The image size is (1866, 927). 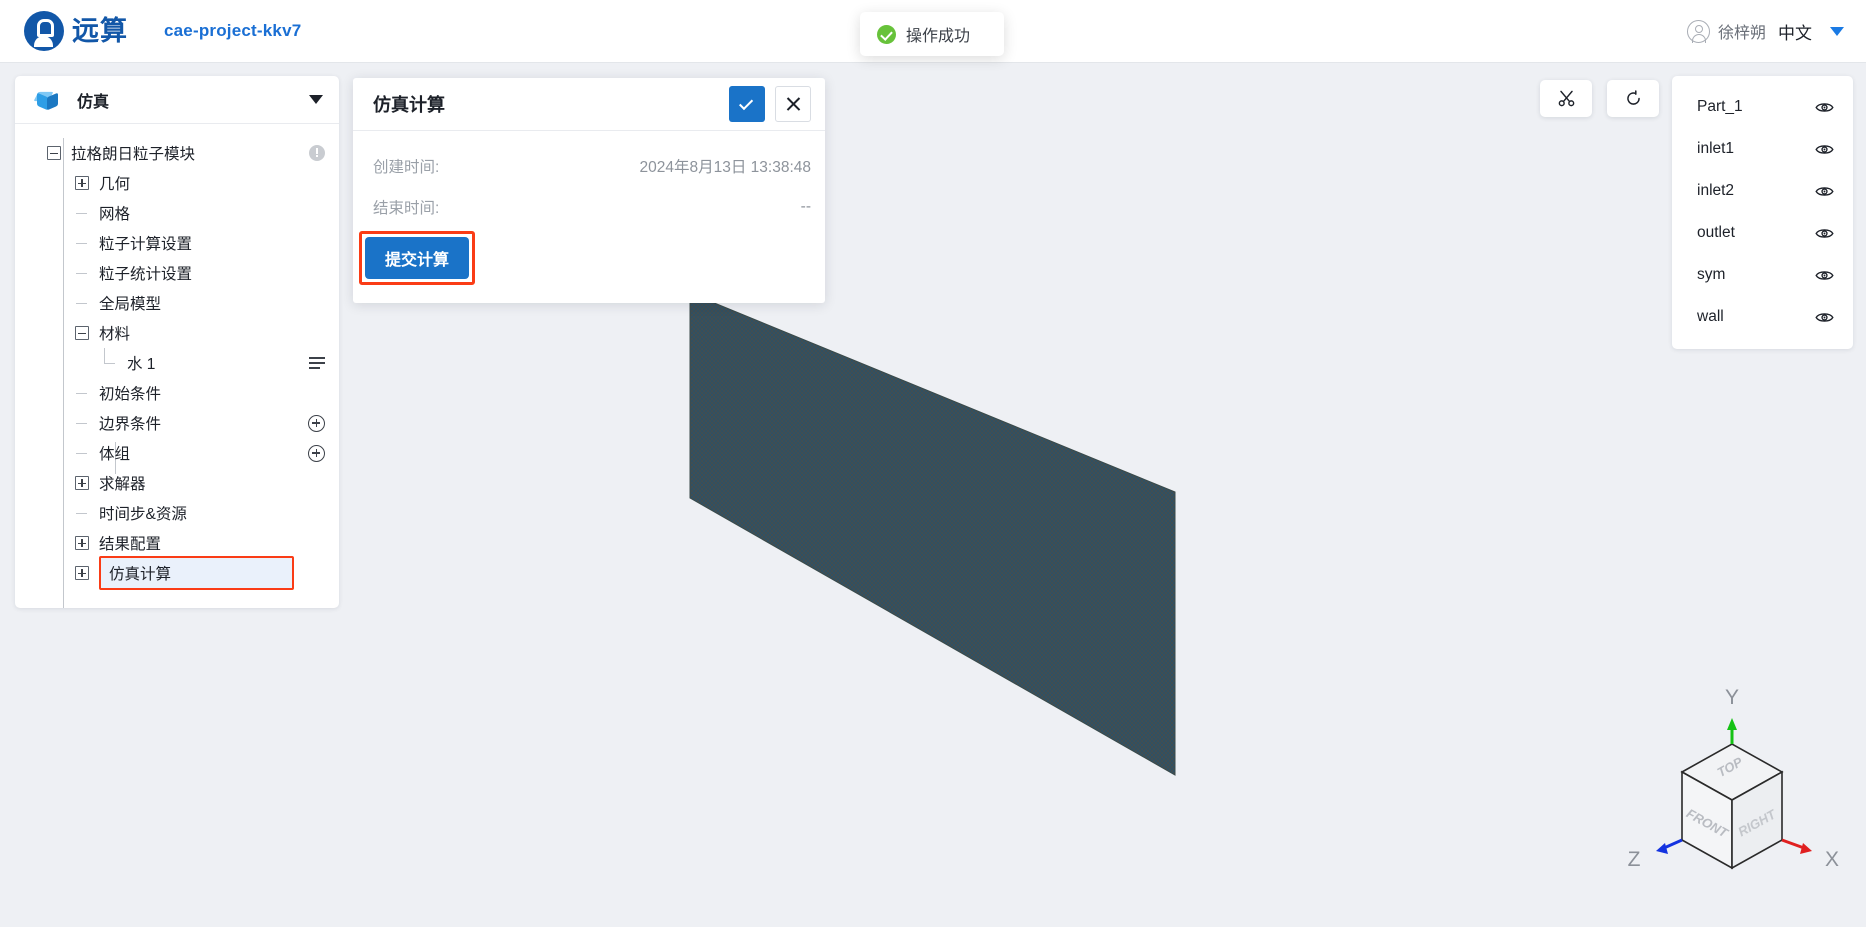 What do you see at coordinates (1762, 191) in the screenshot?
I see `part-list-item: inlet2` at bounding box center [1762, 191].